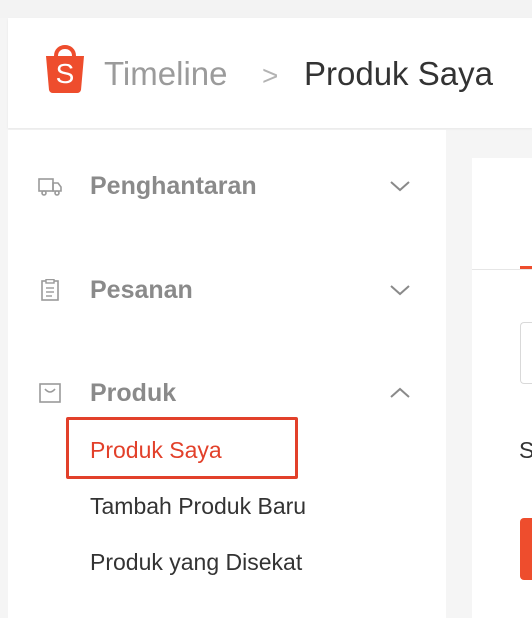 This screenshot has width=532, height=618. Describe the element at coordinates (165, 74) in the screenshot. I see `brand-title: Timeline` at that location.